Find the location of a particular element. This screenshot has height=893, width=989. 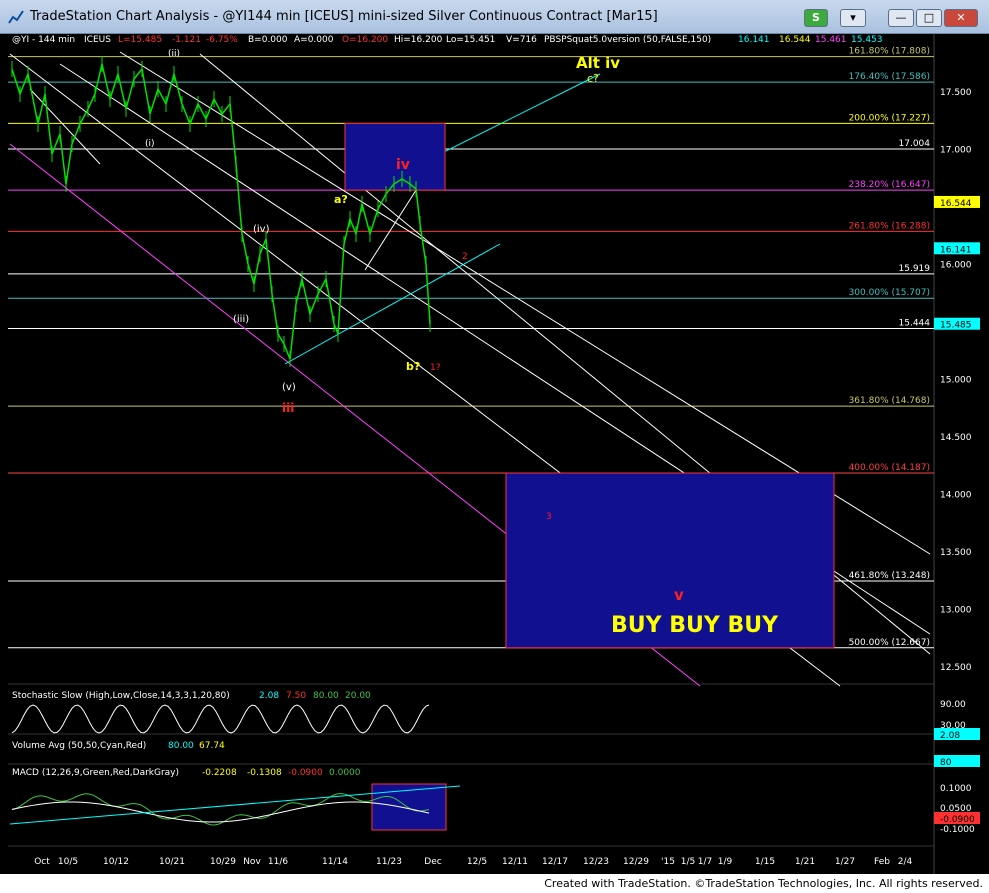

header-symbol: @YI - 144 min is located at coordinates (43, 40).